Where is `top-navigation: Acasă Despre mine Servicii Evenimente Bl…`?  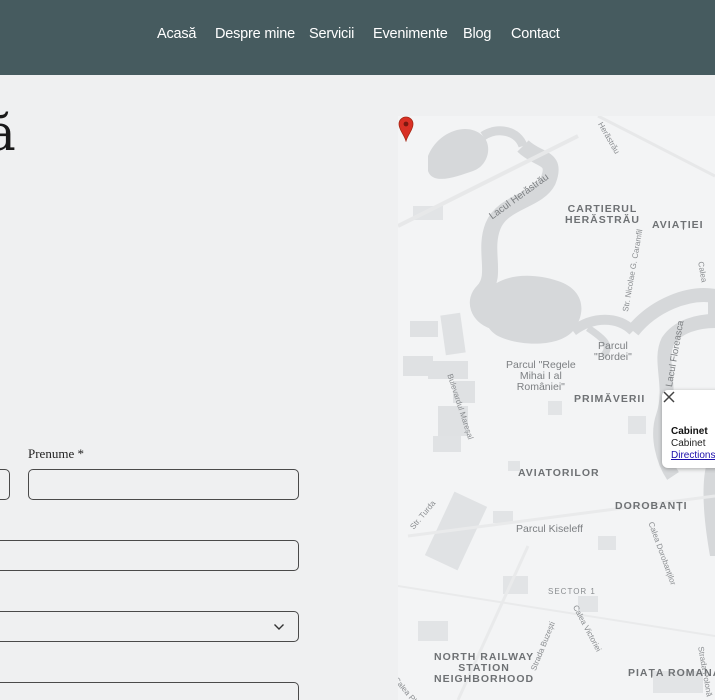 top-navigation: Acasă Despre mine Servicii Evenimente Bl… is located at coordinates (357, 37).